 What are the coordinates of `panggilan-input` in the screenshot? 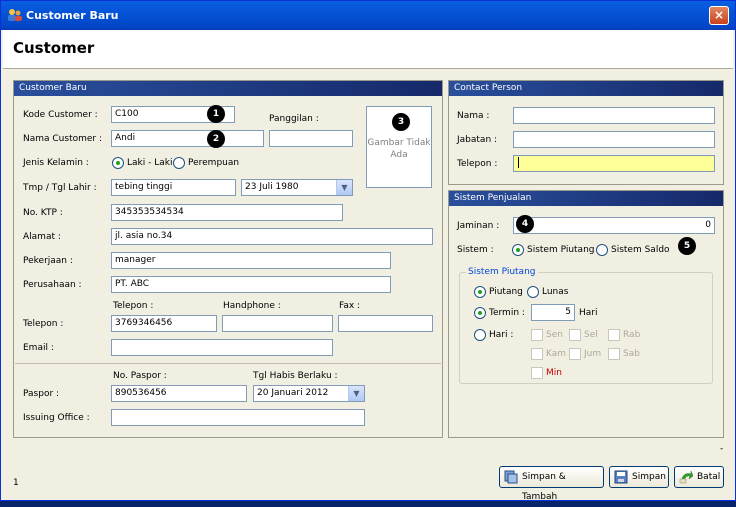 It's located at (311, 138).